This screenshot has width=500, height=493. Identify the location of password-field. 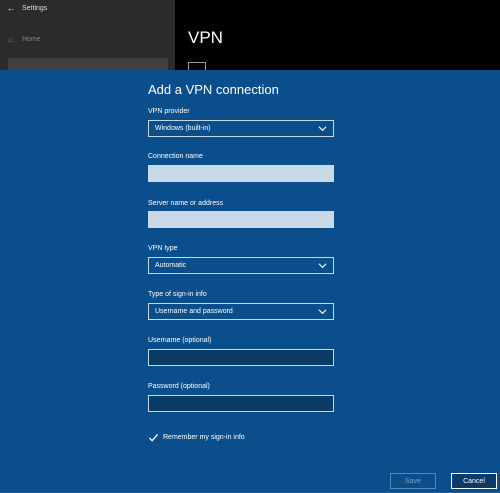
(241, 403).